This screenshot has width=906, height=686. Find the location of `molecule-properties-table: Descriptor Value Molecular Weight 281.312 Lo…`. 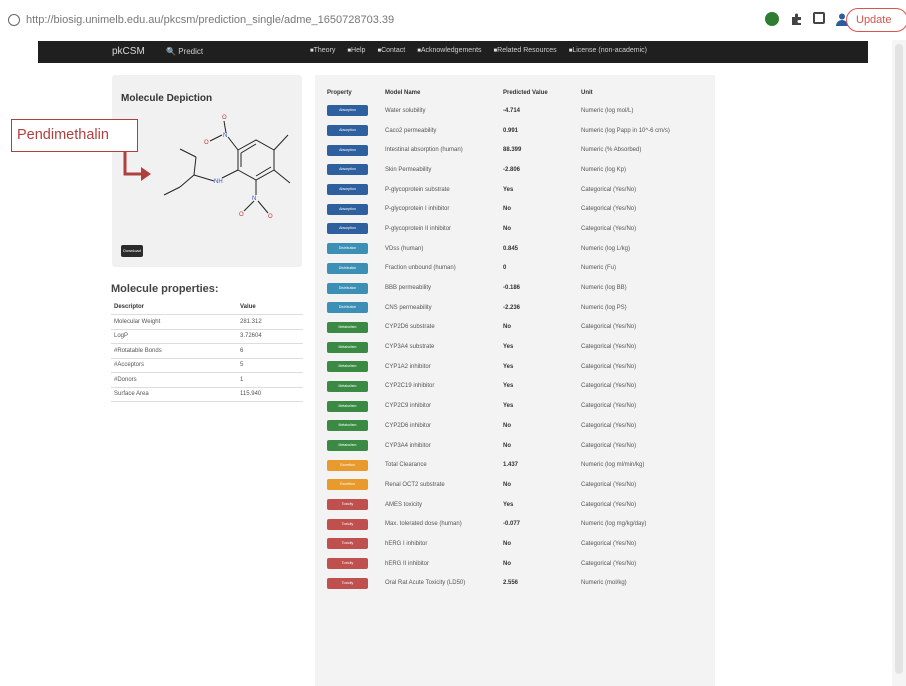

molecule-properties-table: Descriptor Value Molecular Weight 281.312 Lo… is located at coordinates (207, 351).